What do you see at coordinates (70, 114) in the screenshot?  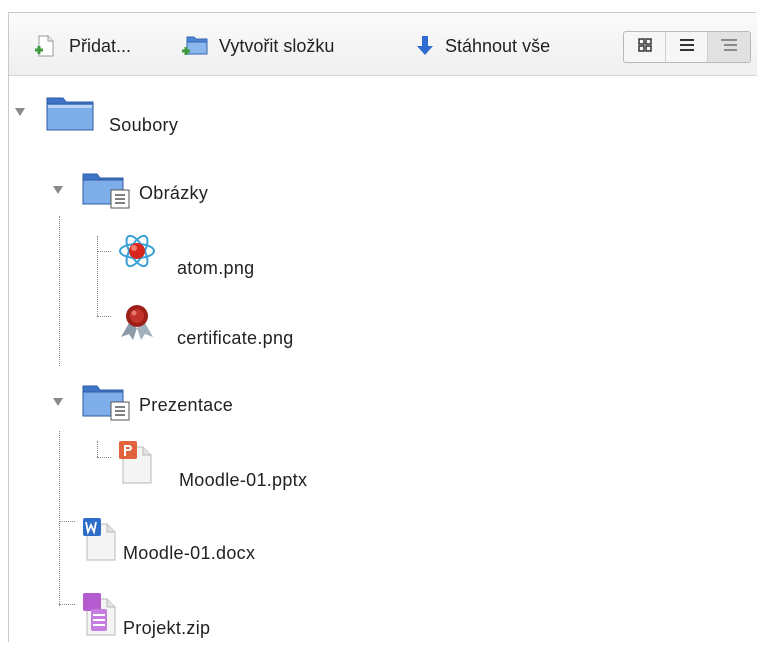 I see `folder-icon` at bounding box center [70, 114].